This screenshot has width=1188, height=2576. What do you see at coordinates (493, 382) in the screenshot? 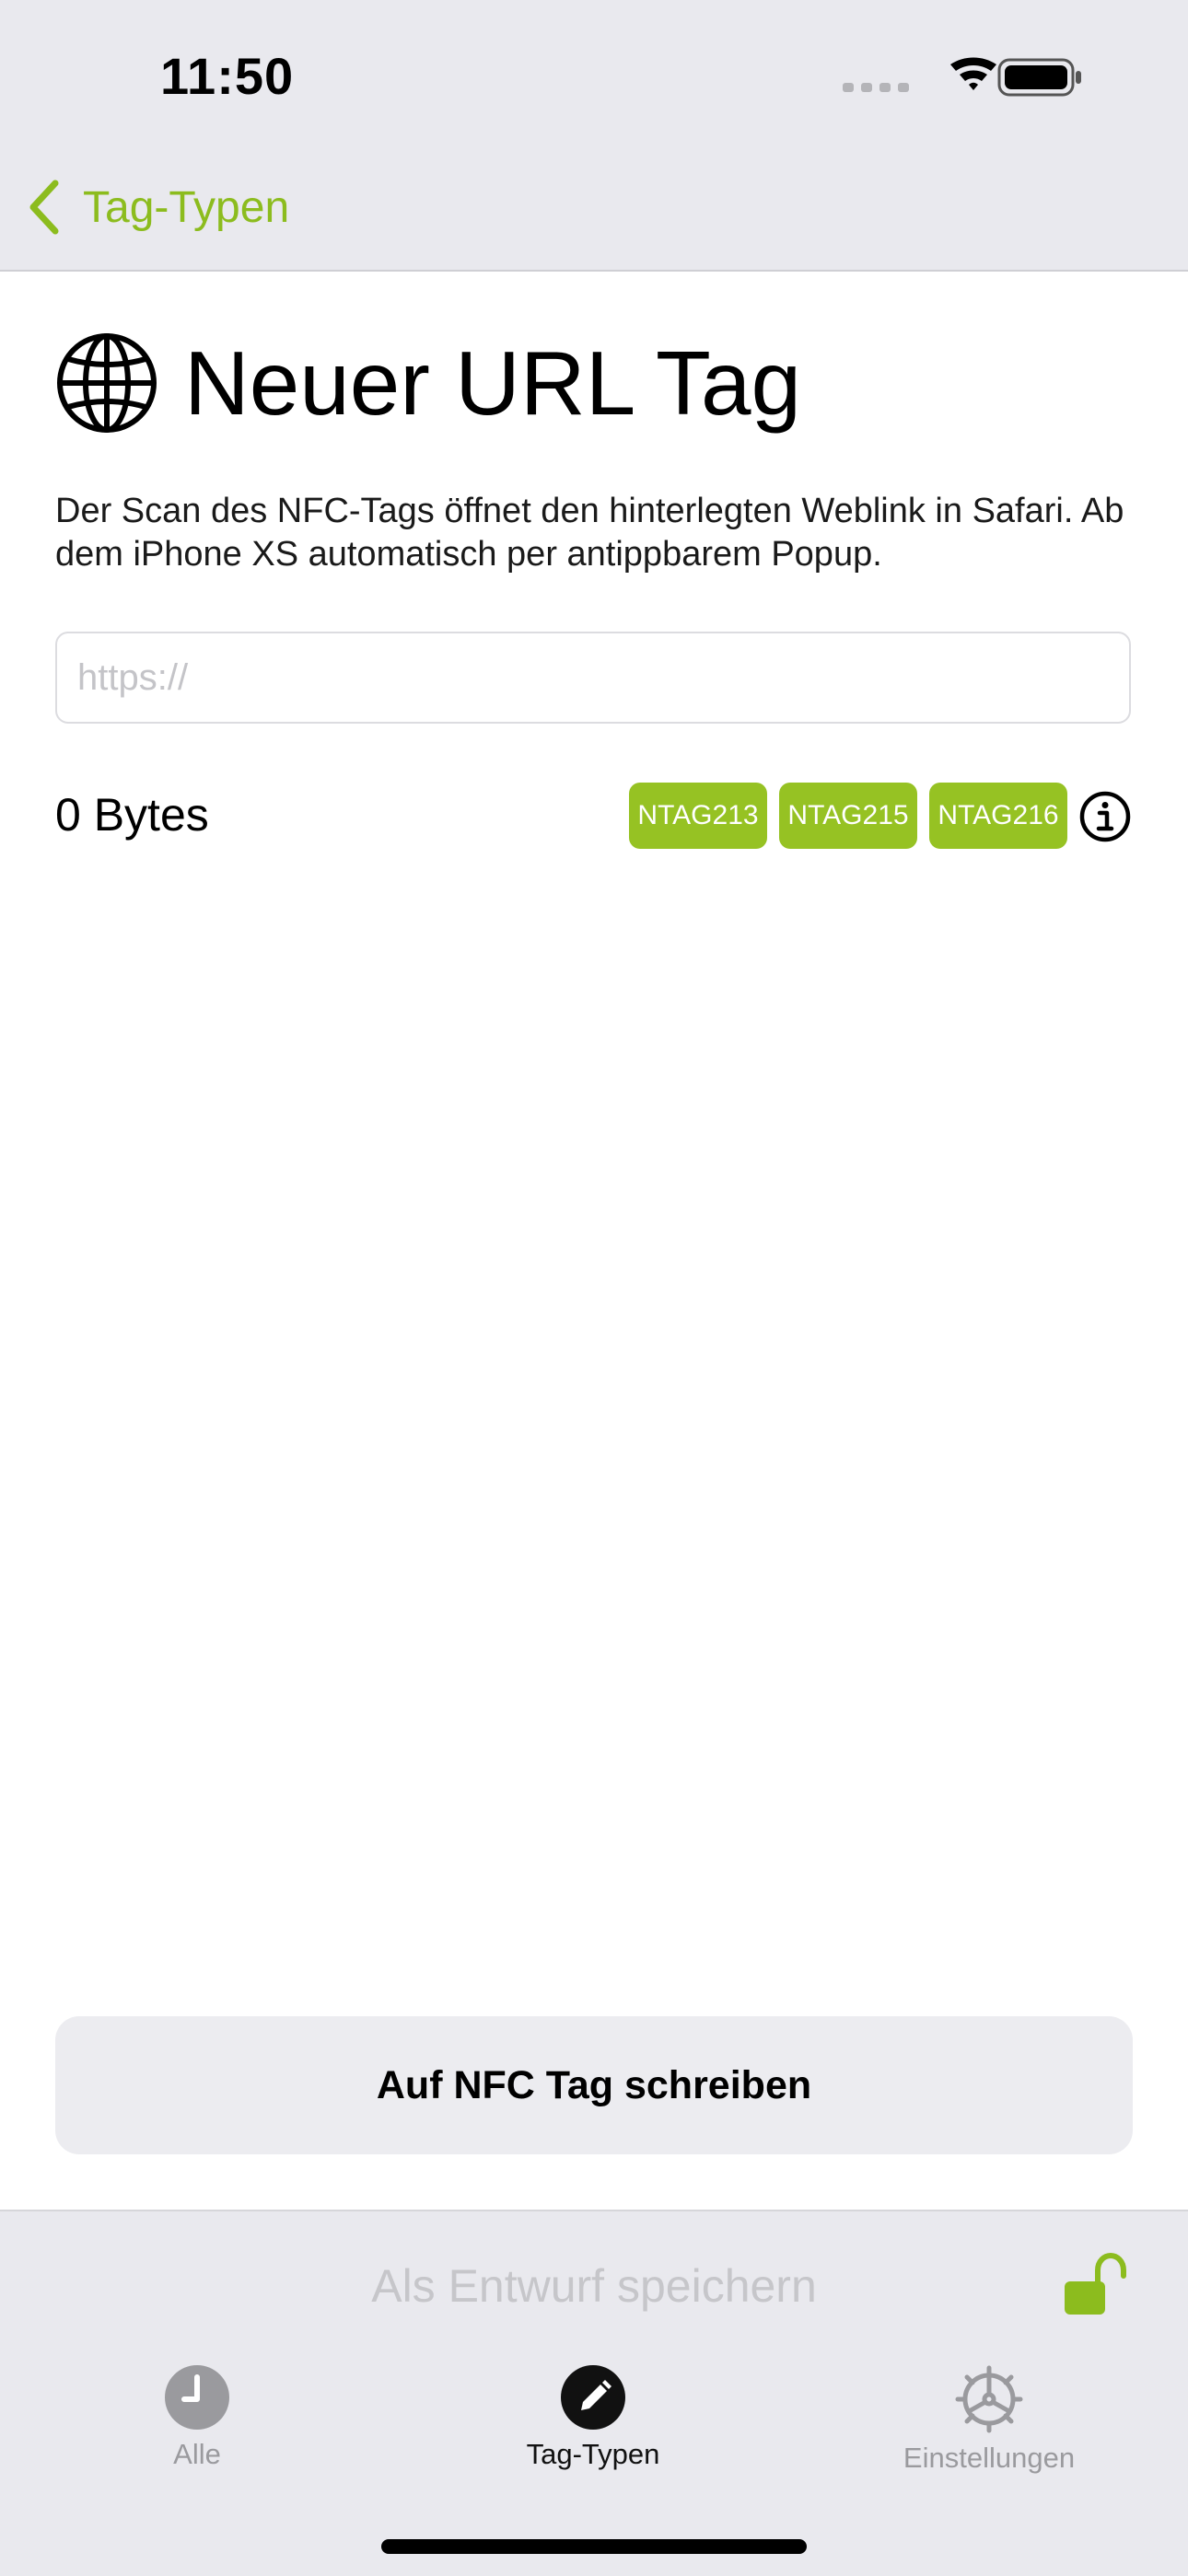
I see `page-title: Neuer URL Tag` at bounding box center [493, 382].